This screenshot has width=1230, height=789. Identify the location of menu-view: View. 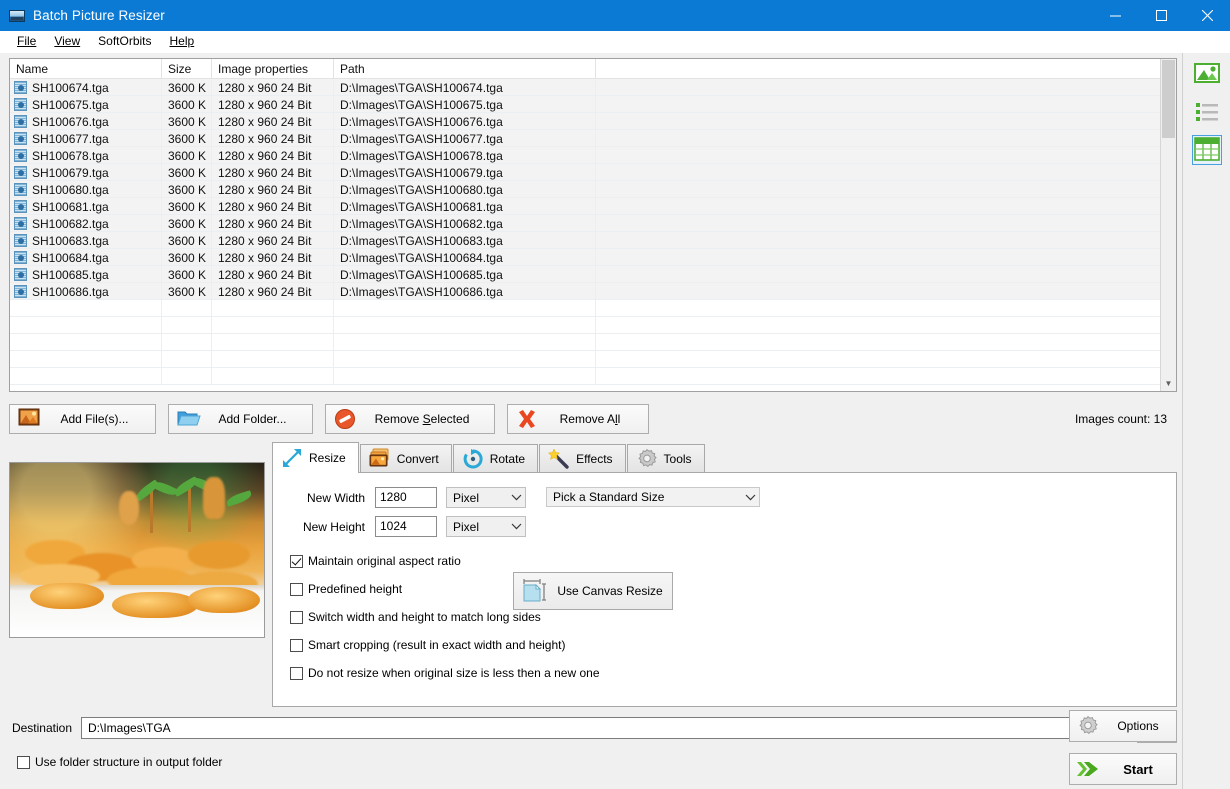
(67, 41).